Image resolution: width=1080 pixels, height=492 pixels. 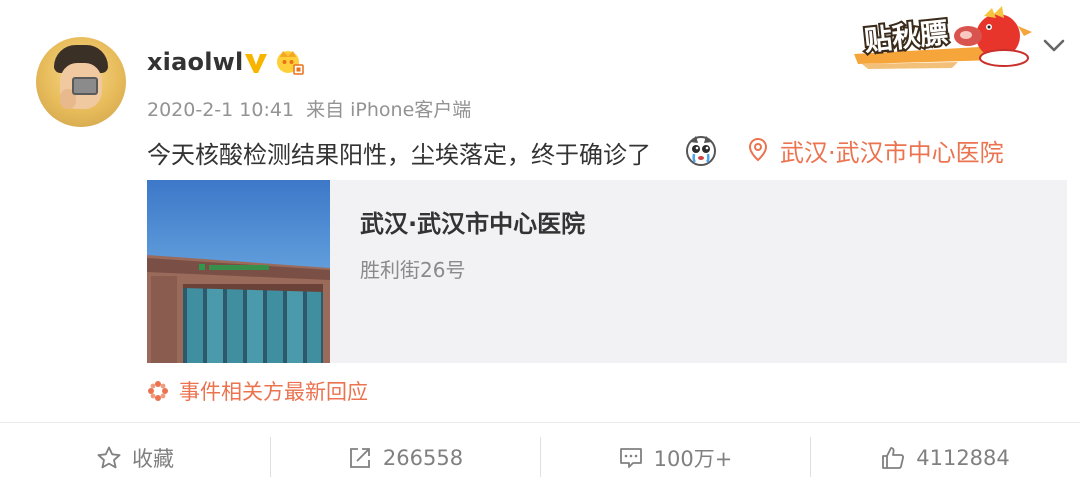 What do you see at coordinates (693, 458) in the screenshot?
I see `comment-count: 100万+` at bounding box center [693, 458].